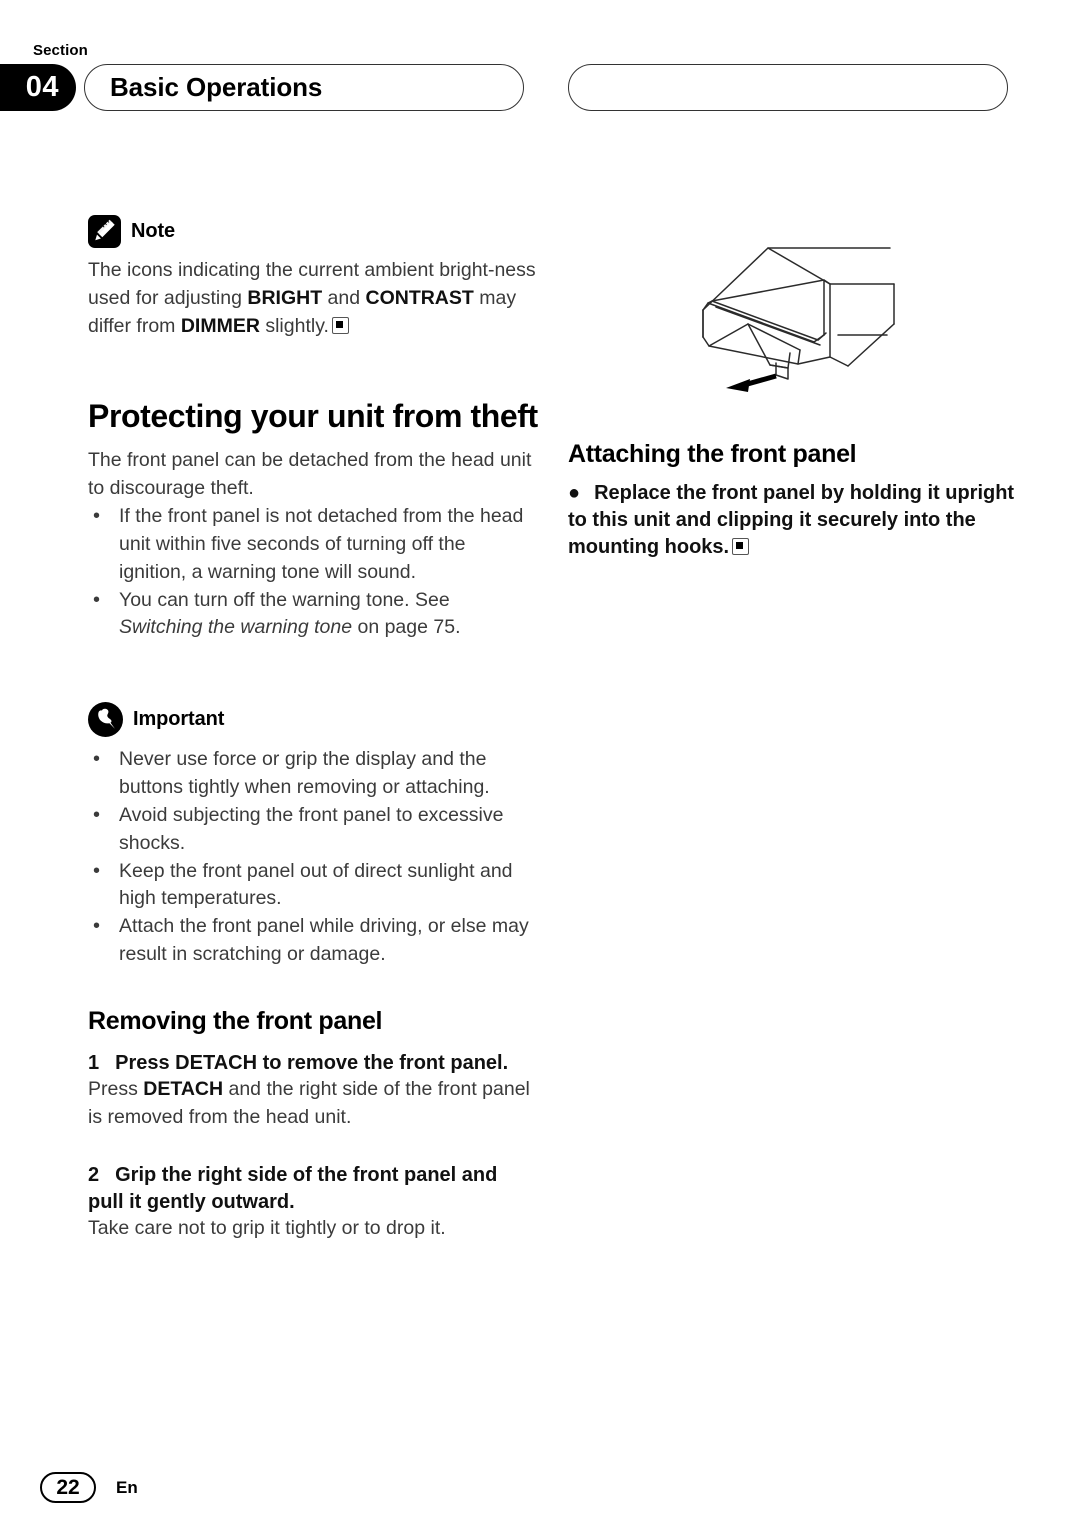 This screenshot has width=1080, height=1529. What do you see at coordinates (313, 719) in the screenshot?
I see `important-callout-header: Important` at bounding box center [313, 719].